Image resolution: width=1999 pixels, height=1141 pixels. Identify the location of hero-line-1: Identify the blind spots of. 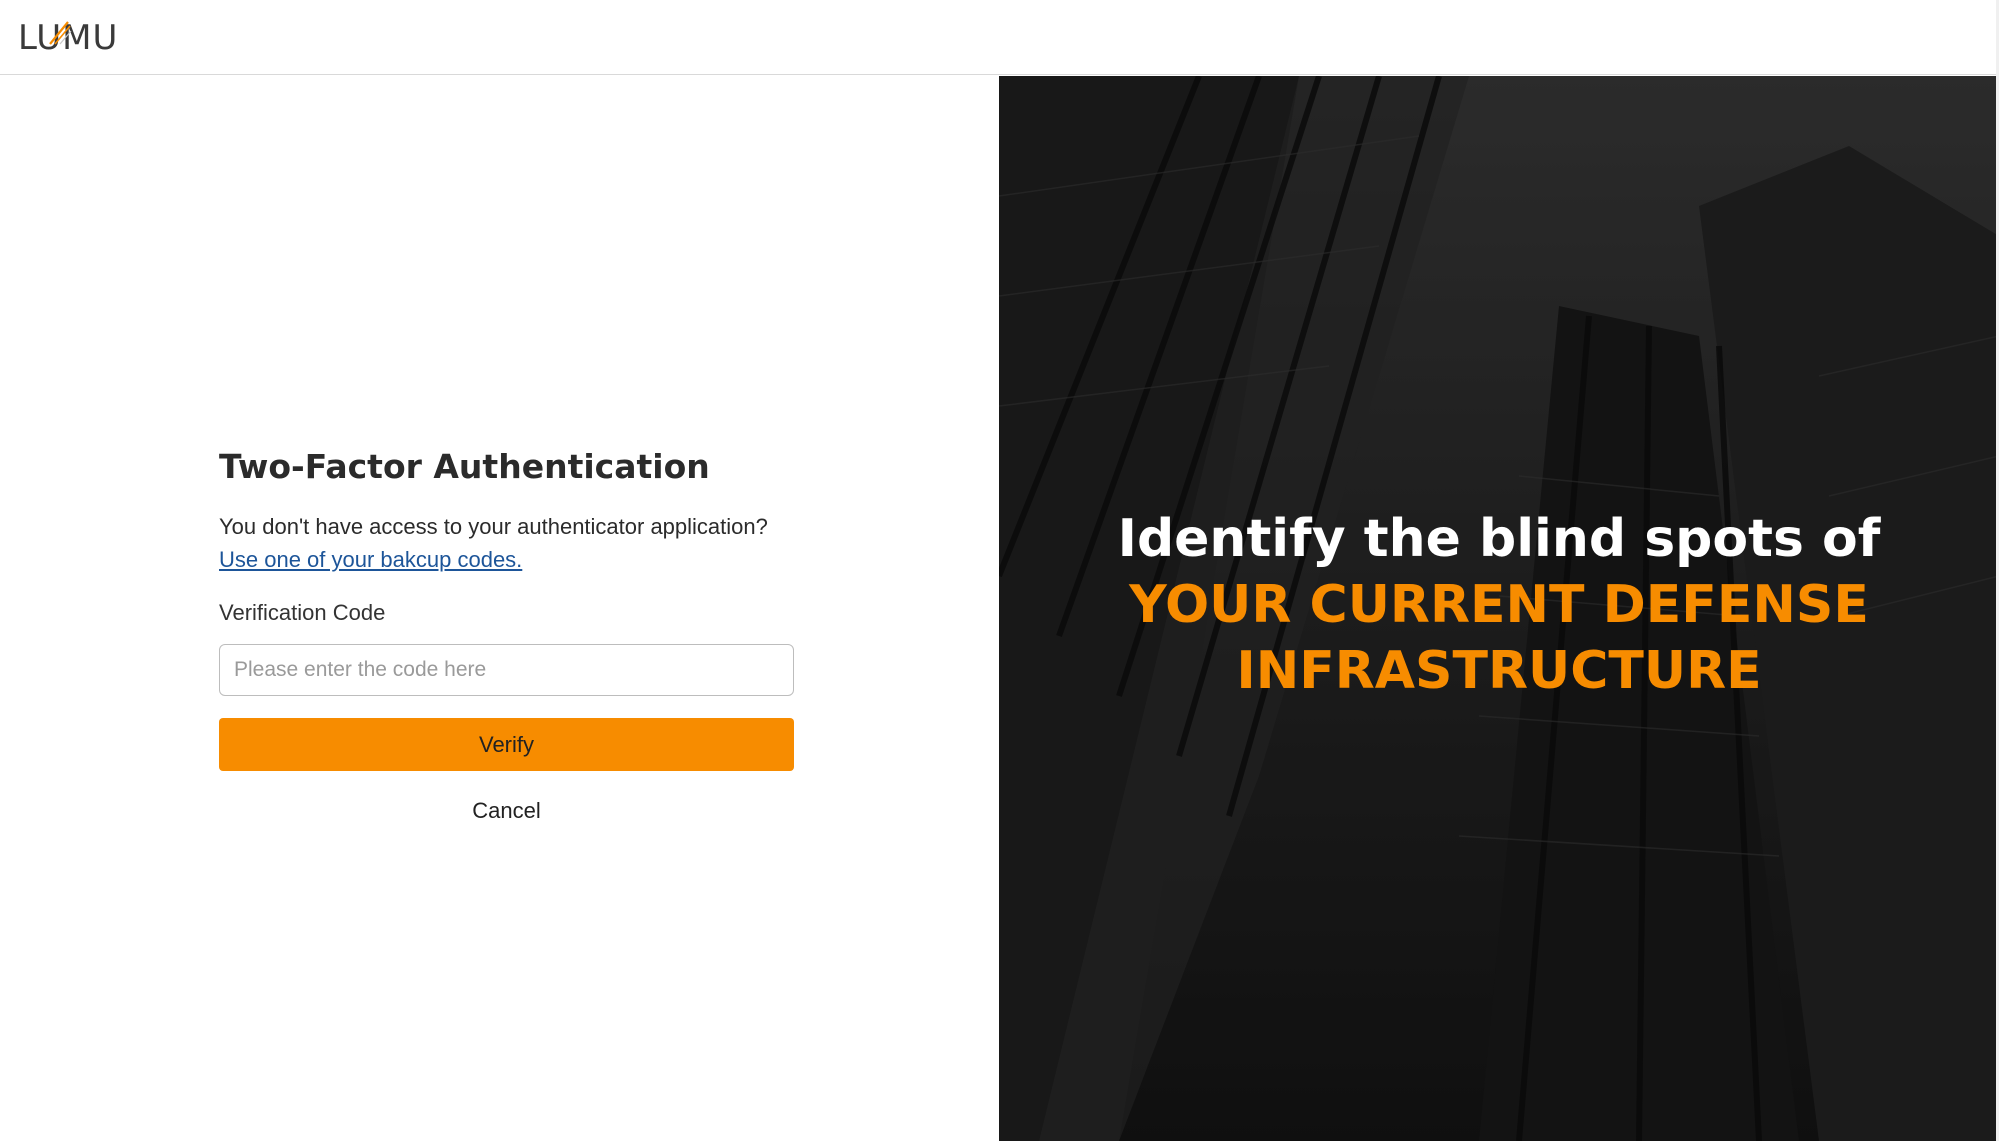
(1499, 539).